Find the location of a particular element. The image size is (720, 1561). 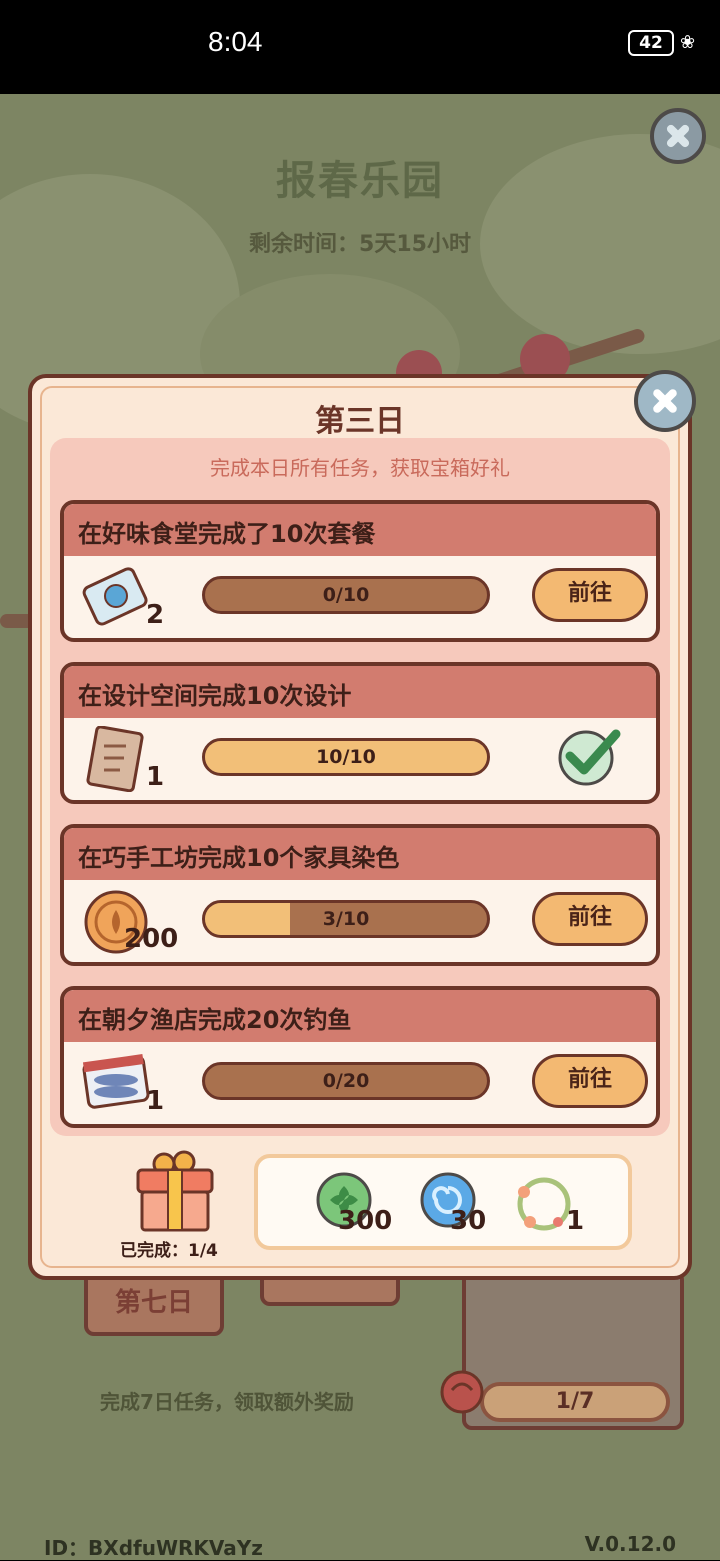

task-progress-bar: 0/10 is located at coordinates (346, 595).